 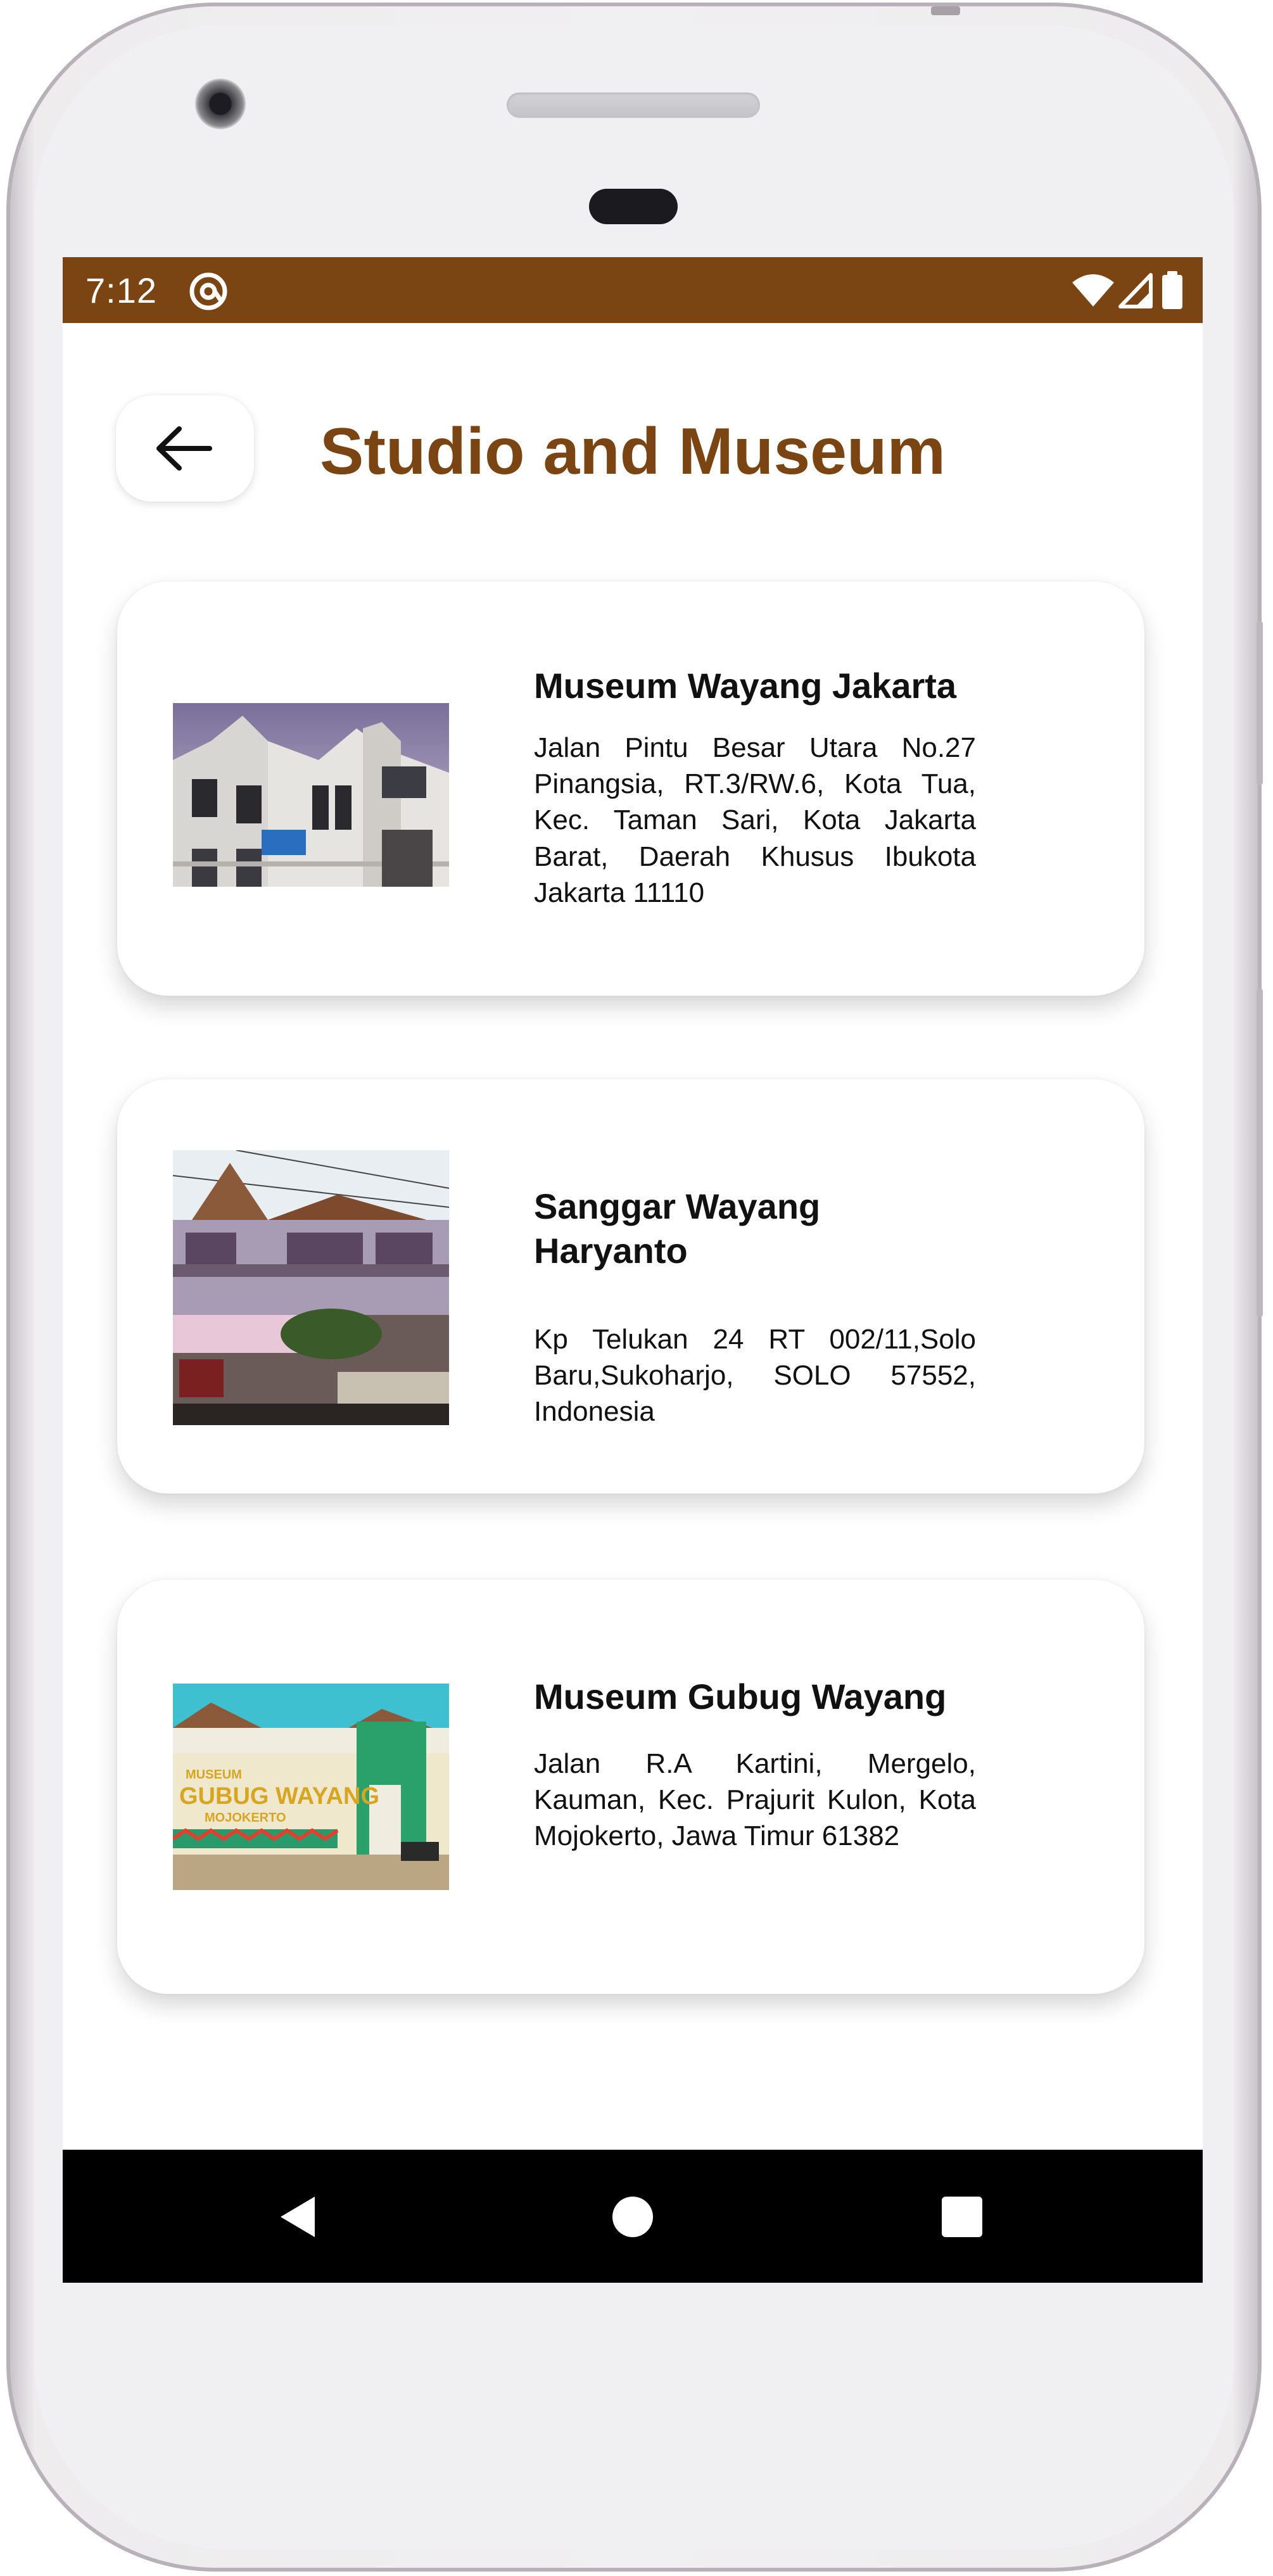 I want to click on place-image: MUSEUM GUBUG WAYANG MOJOKERTO, so click(x=311, y=1787).